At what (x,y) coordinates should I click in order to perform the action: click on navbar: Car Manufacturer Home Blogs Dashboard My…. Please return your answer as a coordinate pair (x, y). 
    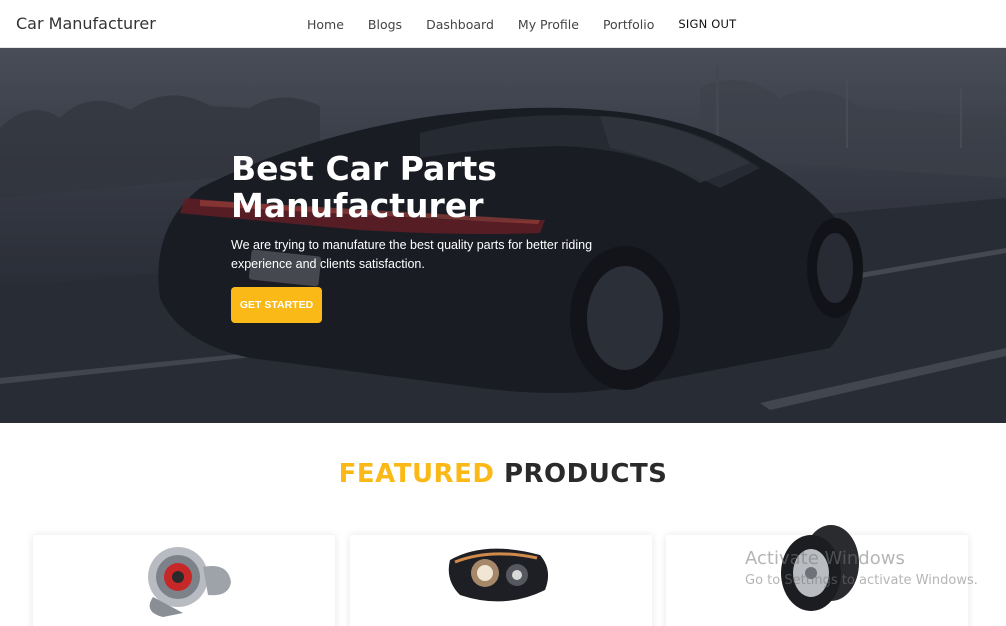
    Looking at the image, I should click on (503, 24).